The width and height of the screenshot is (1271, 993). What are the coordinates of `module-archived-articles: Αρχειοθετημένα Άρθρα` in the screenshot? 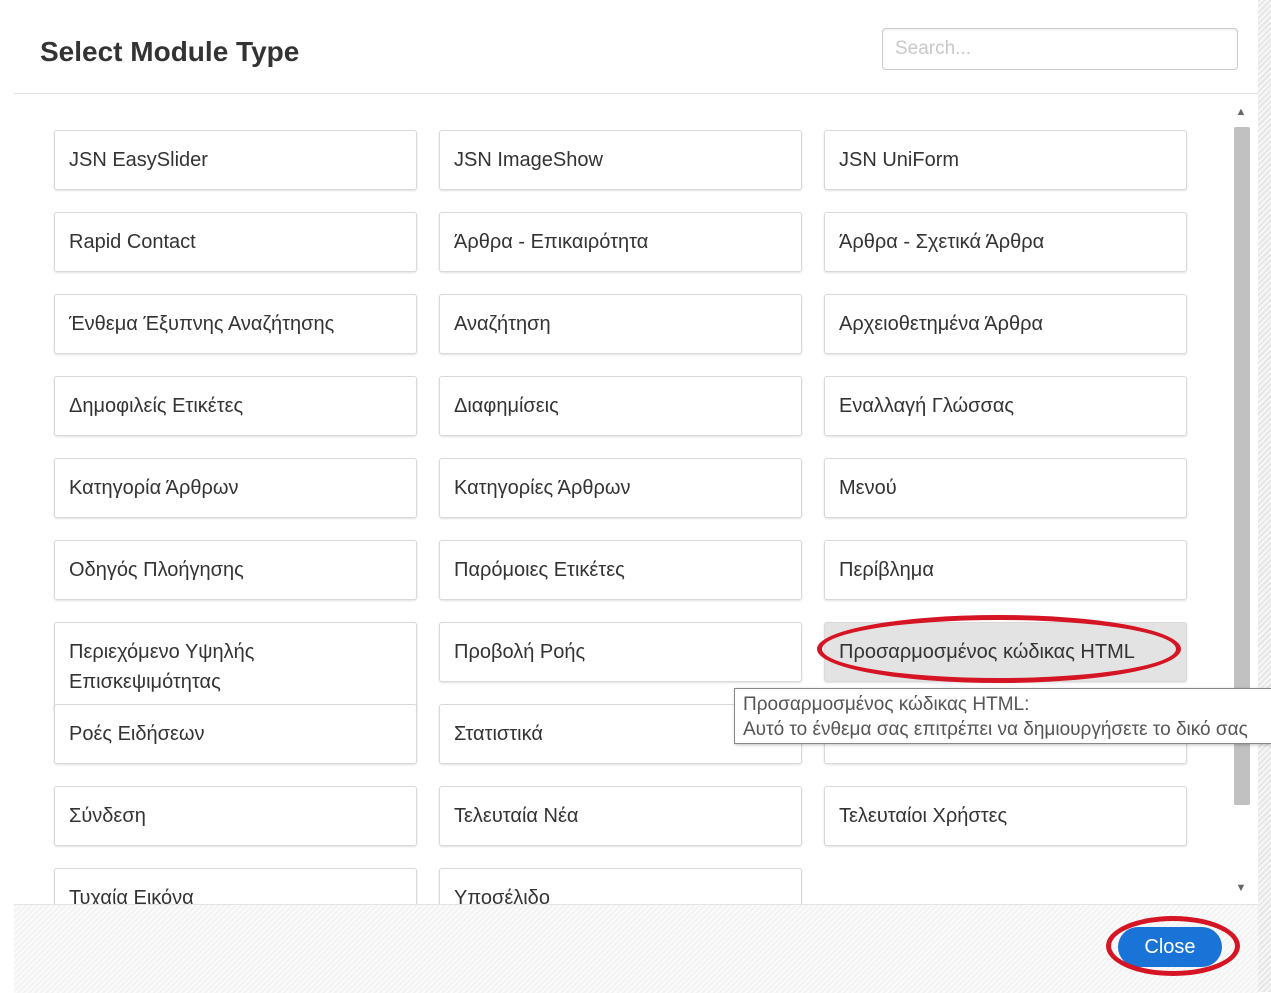 It's located at (1005, 324).